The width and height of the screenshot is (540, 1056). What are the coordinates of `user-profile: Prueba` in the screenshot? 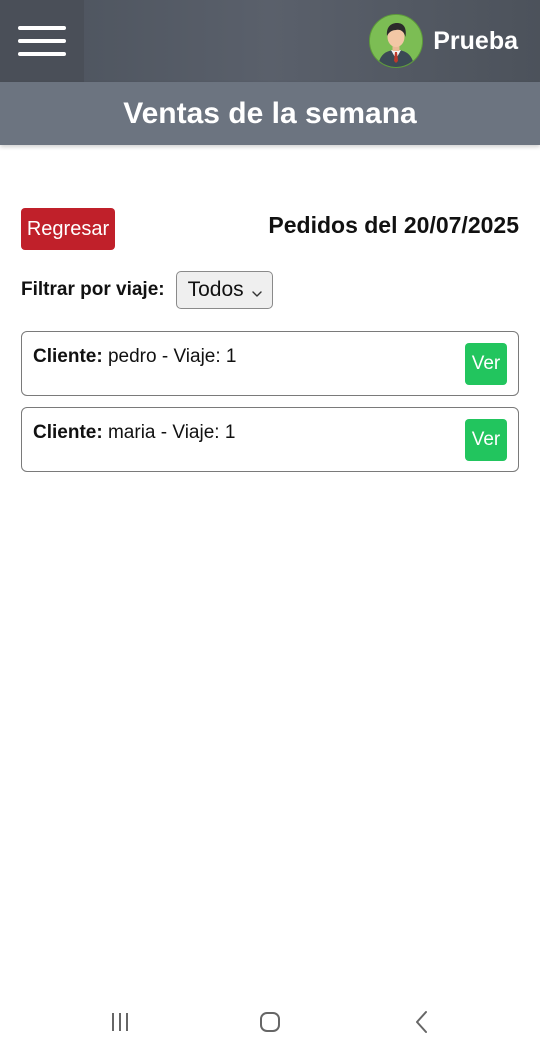 It's located at (443, 41).